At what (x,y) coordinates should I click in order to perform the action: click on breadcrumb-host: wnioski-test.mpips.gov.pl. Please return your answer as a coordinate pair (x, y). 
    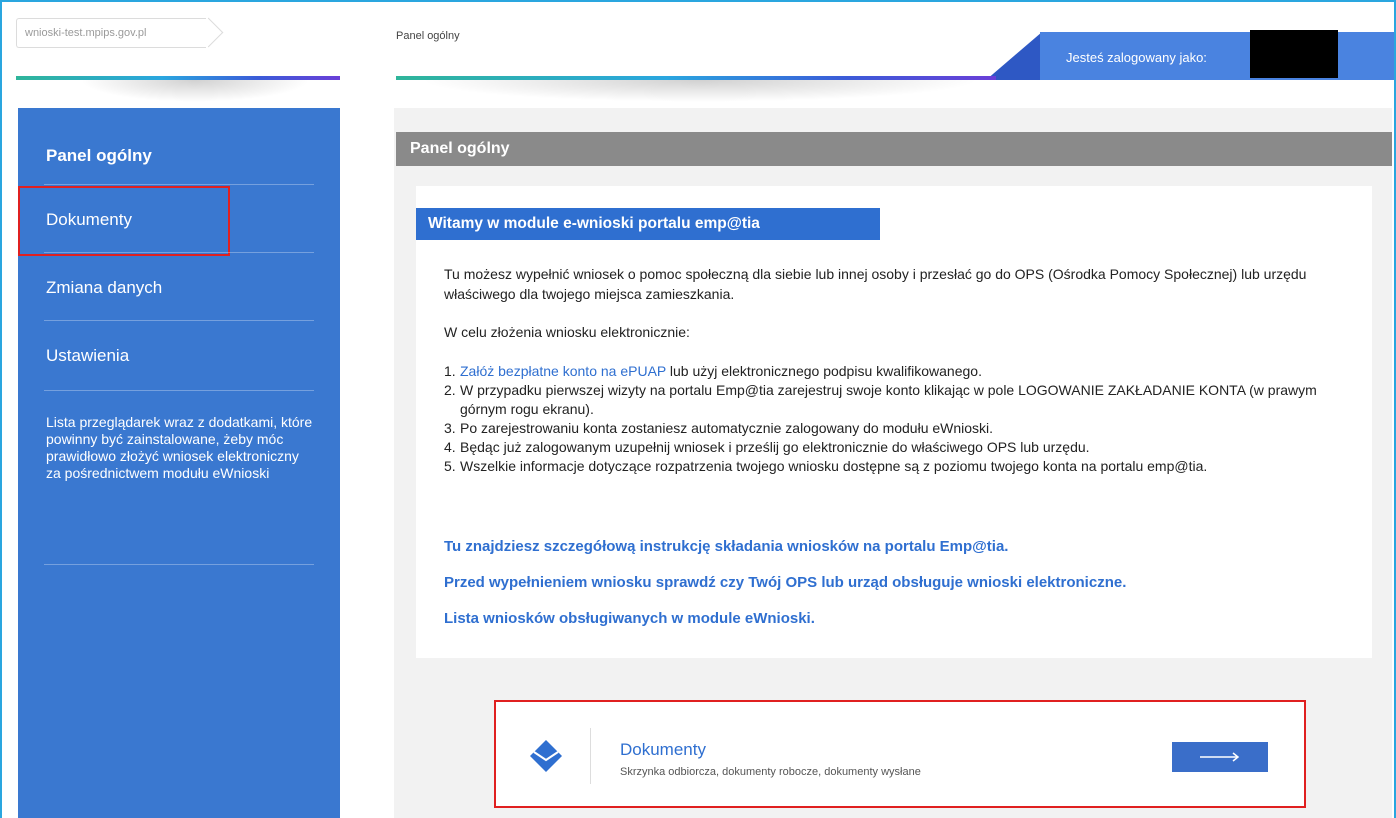
    Looking at the image, I should click on (85, 33).